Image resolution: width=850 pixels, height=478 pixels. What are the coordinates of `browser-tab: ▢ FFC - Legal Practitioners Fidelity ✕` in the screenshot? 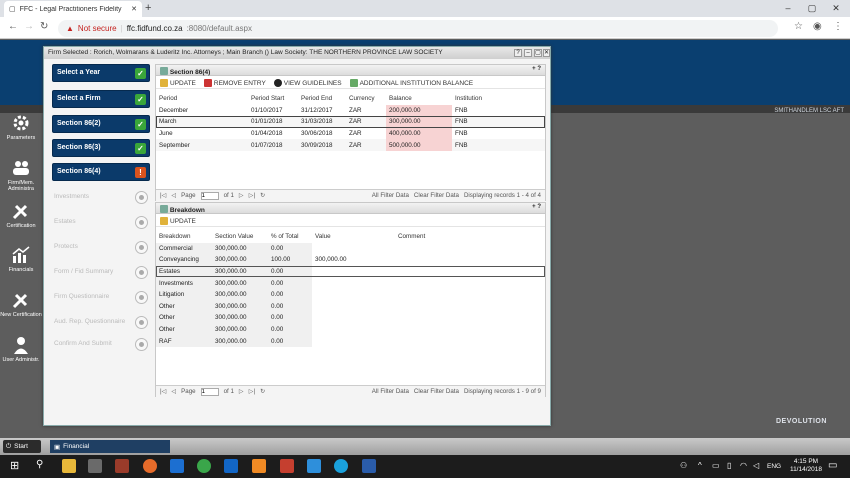 It's located at (73, 9).